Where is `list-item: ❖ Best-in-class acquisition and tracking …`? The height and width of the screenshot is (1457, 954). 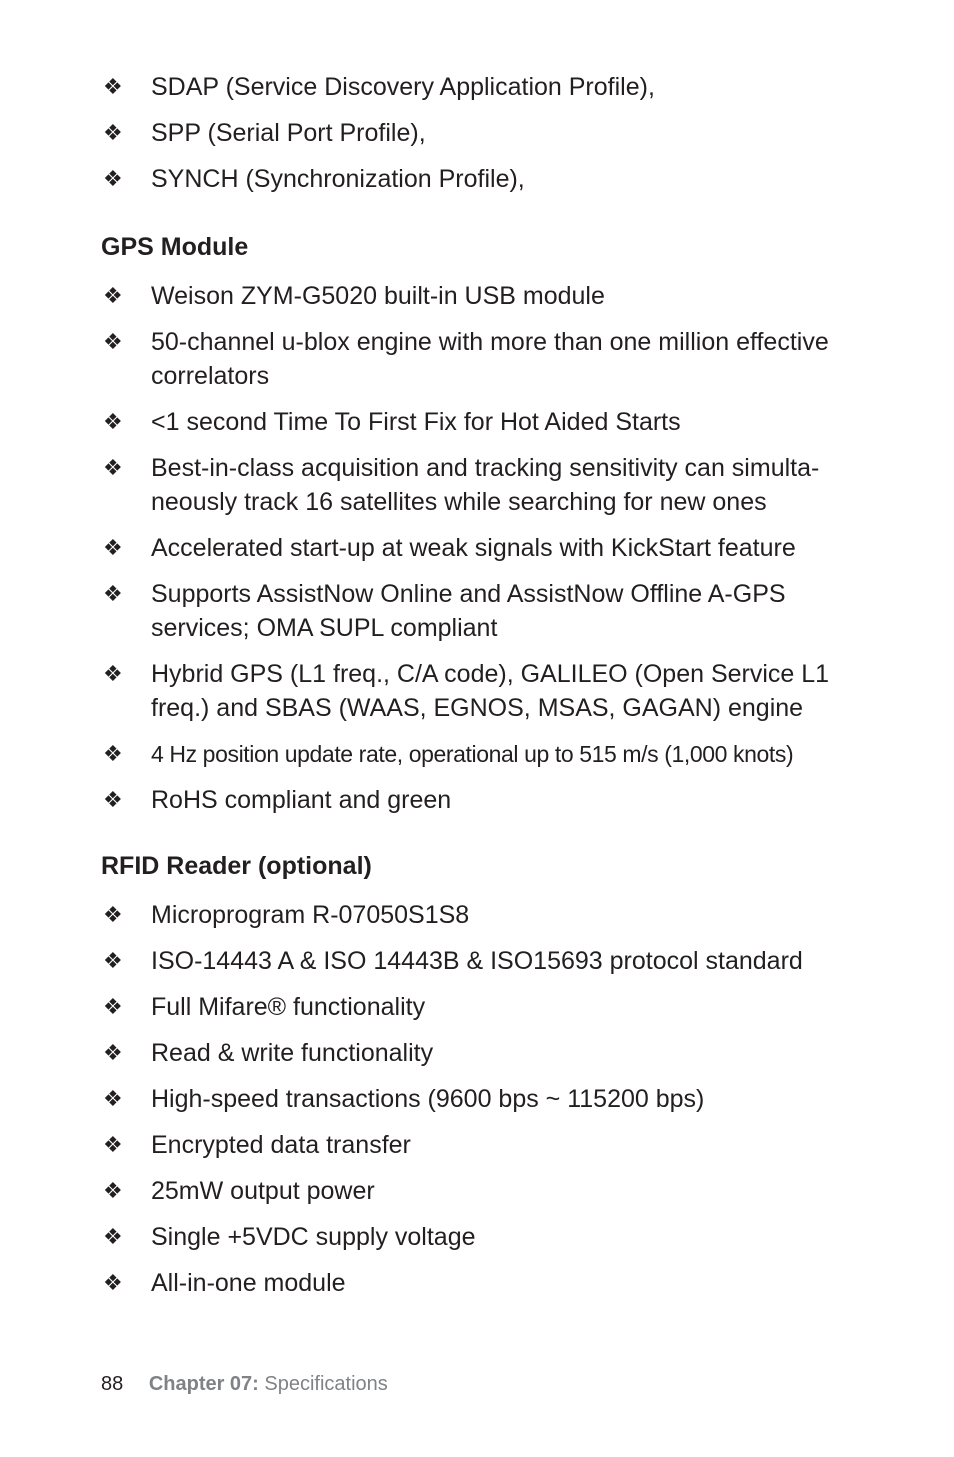
list-item: ❖ Best-in-class acquisition and tracking … is located at coordinates (435, 485).